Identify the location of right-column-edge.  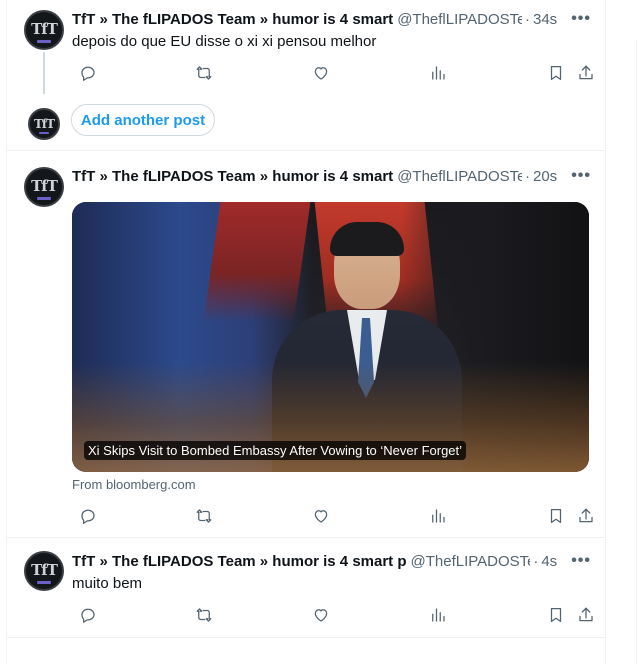
(639, 352).